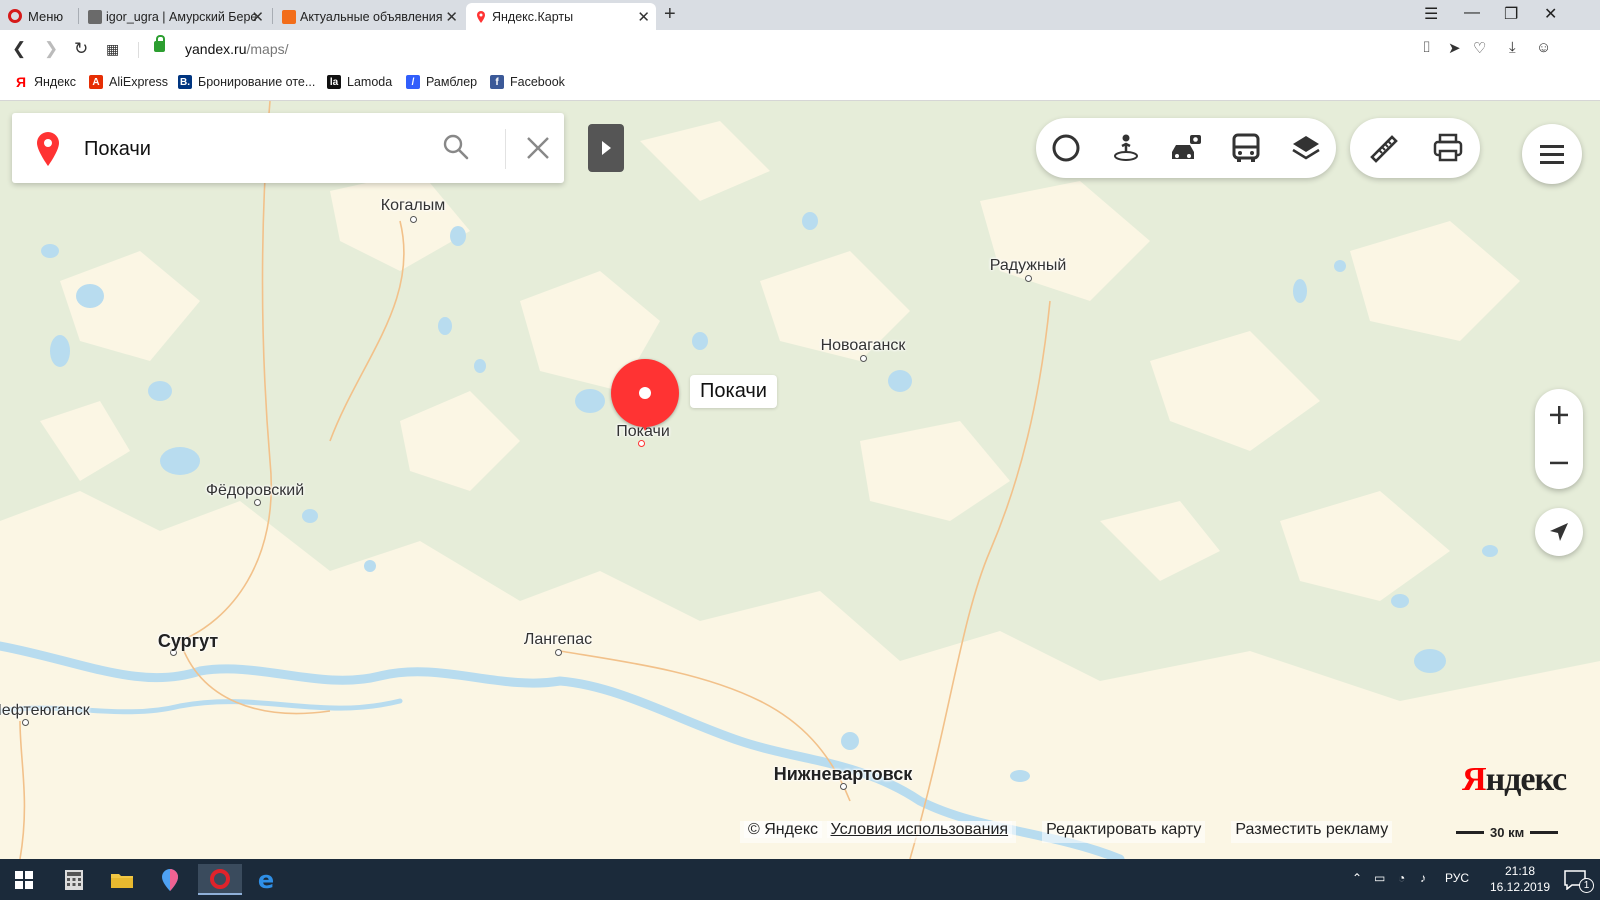 This screenshot has height=900, width=1600. What do you see at coordinates (237, 49) in the screenshot?
I see `url-field: yandex.ru/maps/` at bounding box center [237, 49].